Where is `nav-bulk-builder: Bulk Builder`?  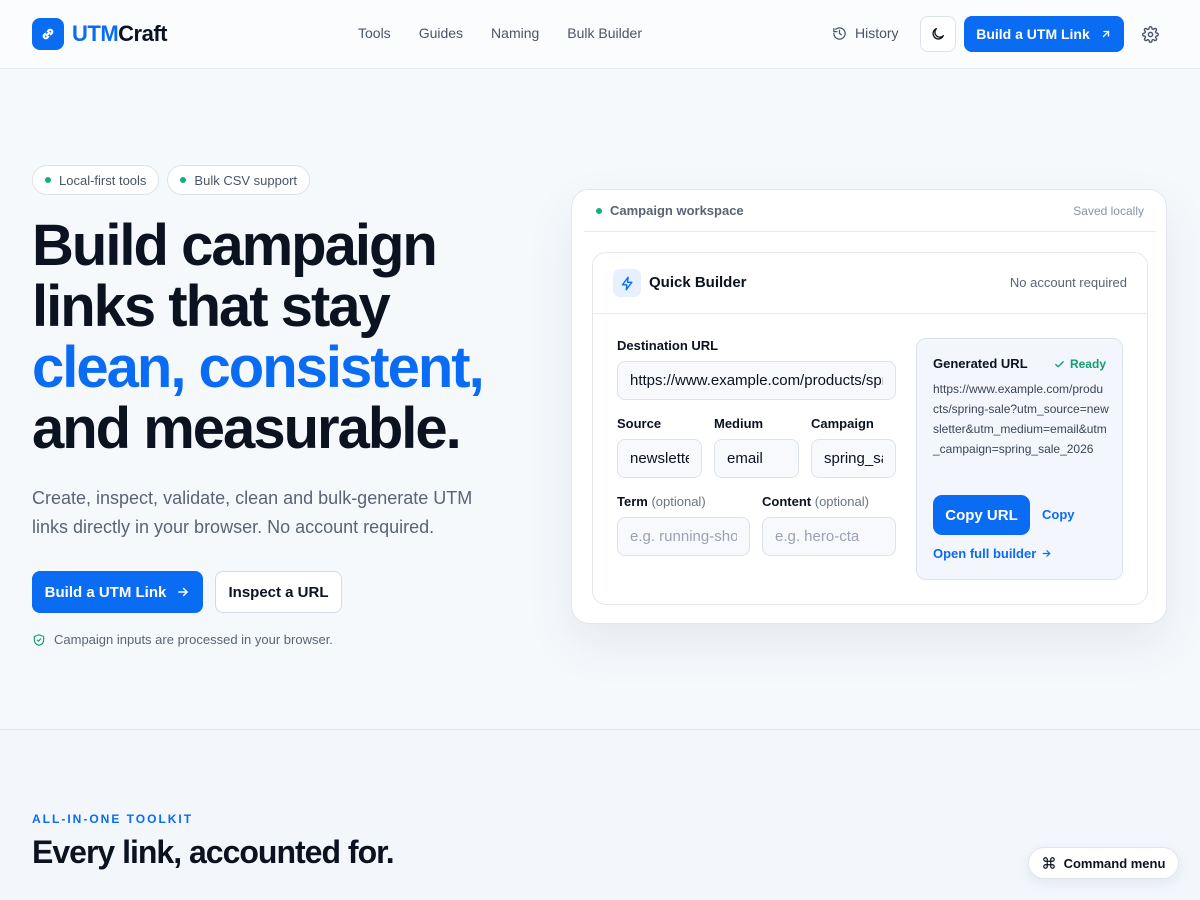 nav-bulk-builder: Bulk Builder is located at coordinates (604, 33).